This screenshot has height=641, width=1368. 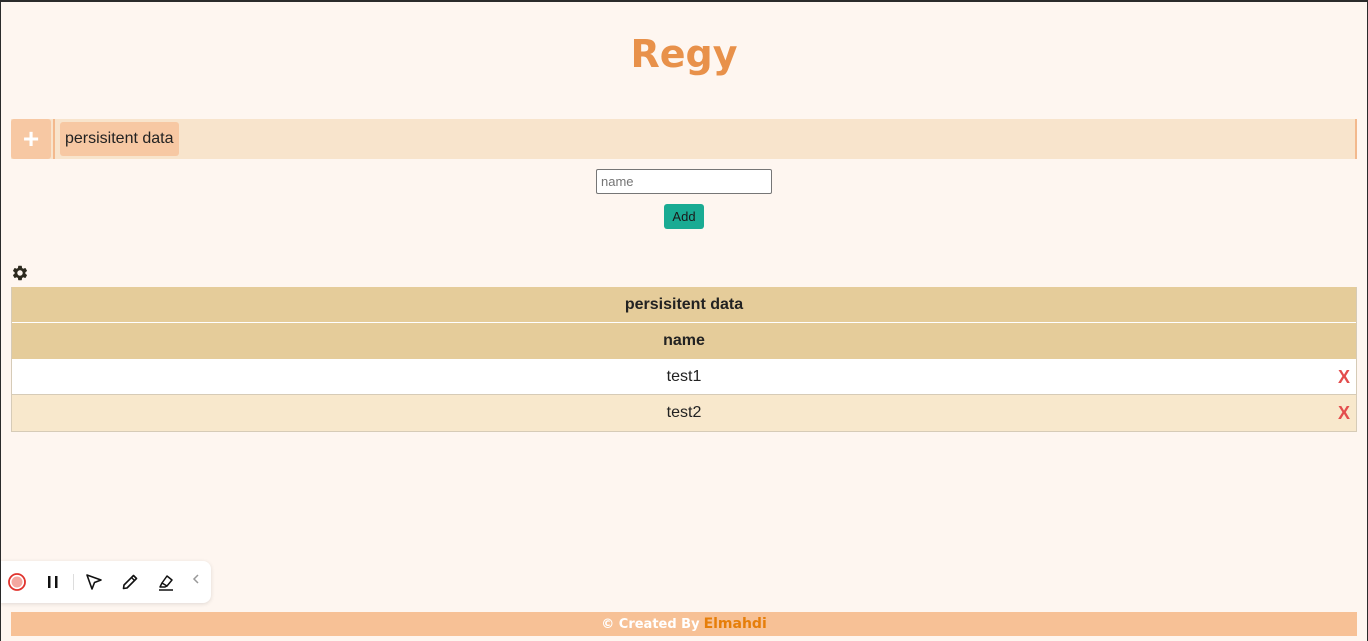 I want to click on table-row: test1 X, so click(x=684, y=377).